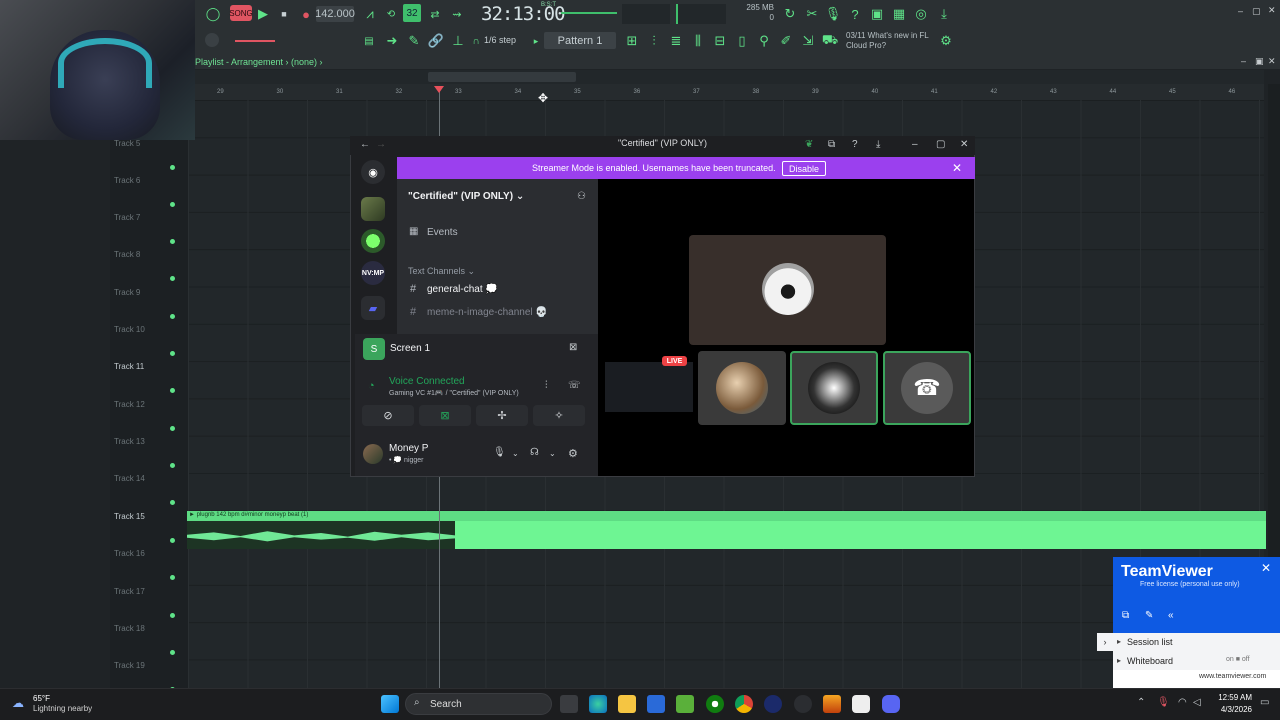 The width and height of the screenshot is (1280, 720). What do you see at coordinates (1238, 659) in the screenshot?
I see `whiteboard-toggle: on ■ off` at bounding box center [1238, 659].